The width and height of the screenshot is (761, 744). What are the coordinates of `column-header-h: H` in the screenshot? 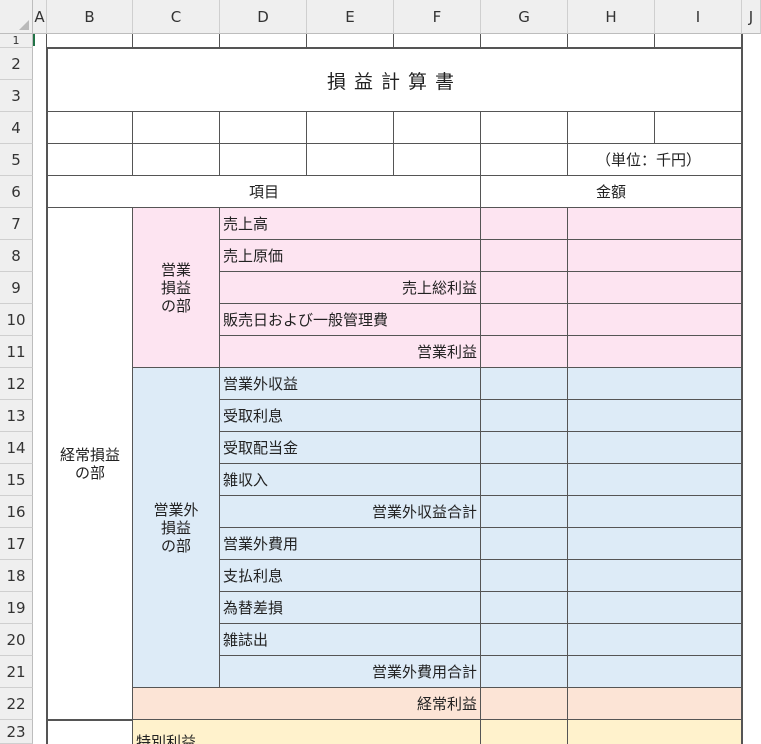 It's located at (611, 17).